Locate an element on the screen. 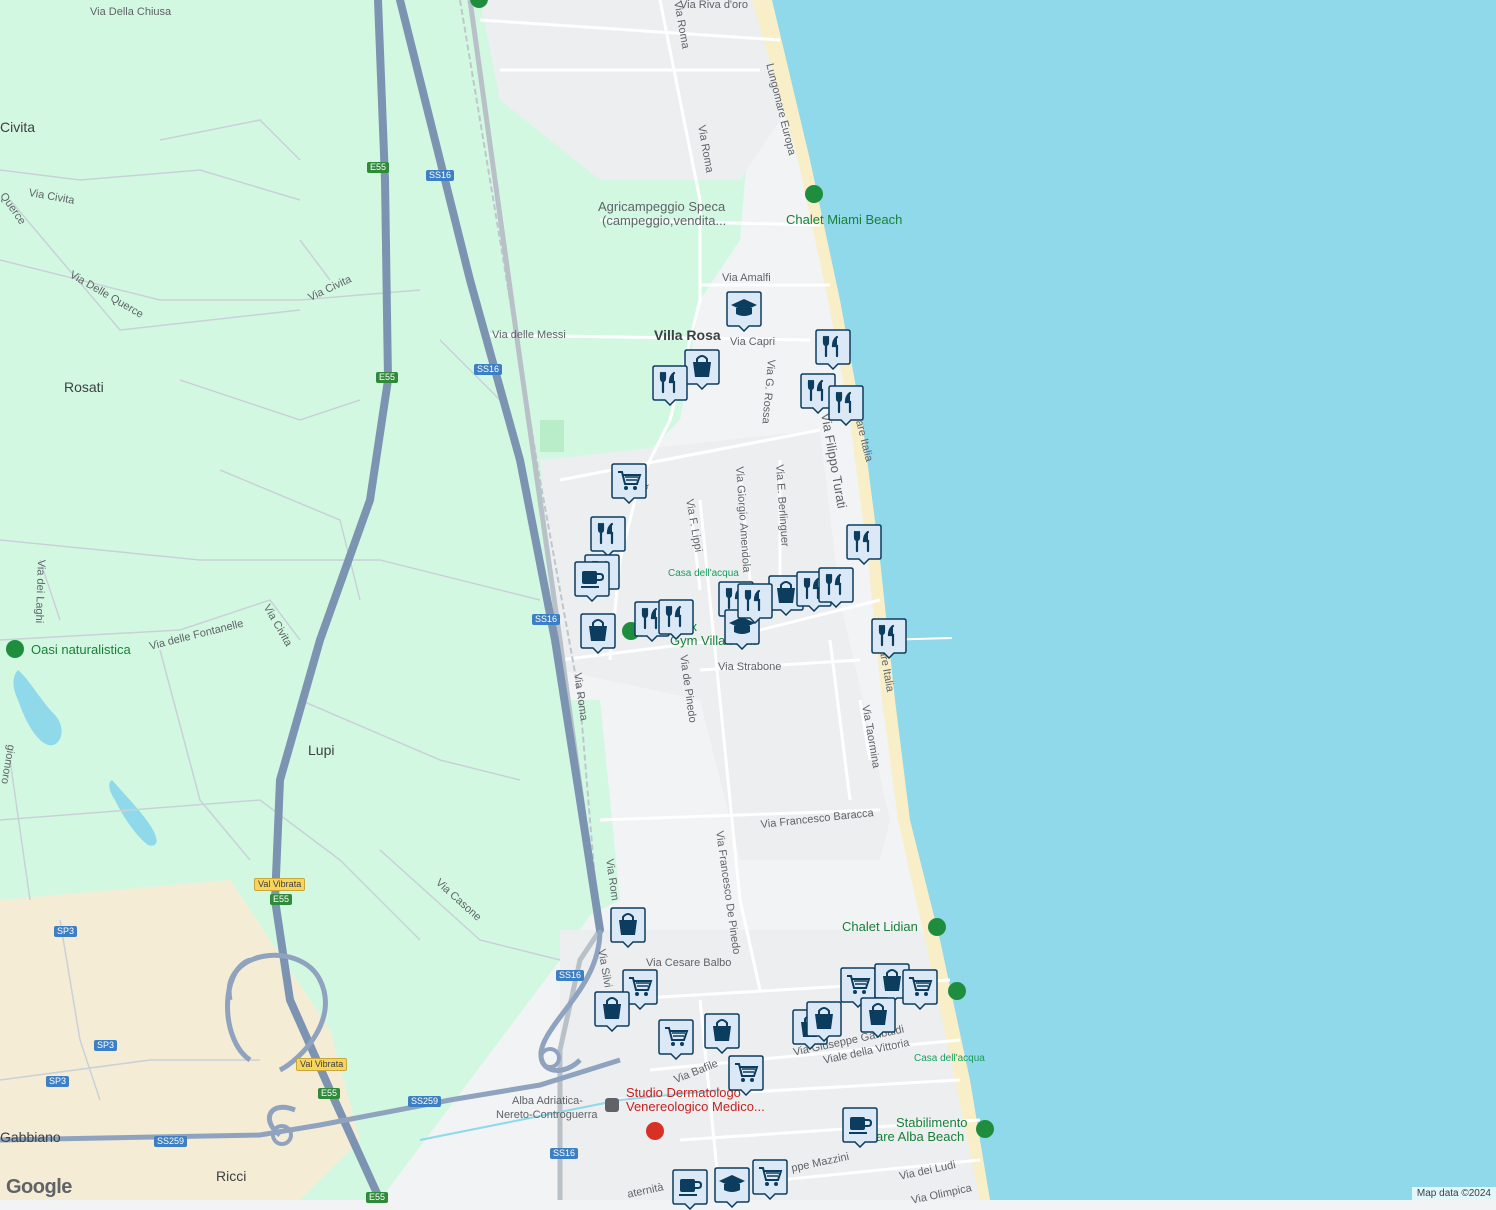 The width and height of the screenshot is (1496, 1210). street-via-strabone: Via Strabone is located at coordinates (750, 667).